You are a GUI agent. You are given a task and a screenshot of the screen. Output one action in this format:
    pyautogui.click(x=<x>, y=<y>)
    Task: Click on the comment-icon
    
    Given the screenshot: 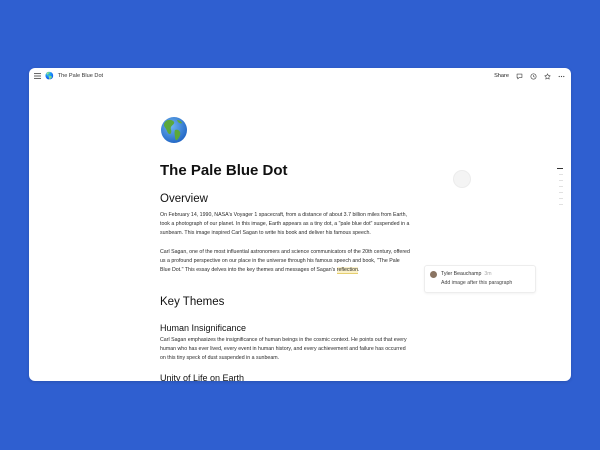 What is the action you would take?
    pyautogui.click(x=519, y=76)
    